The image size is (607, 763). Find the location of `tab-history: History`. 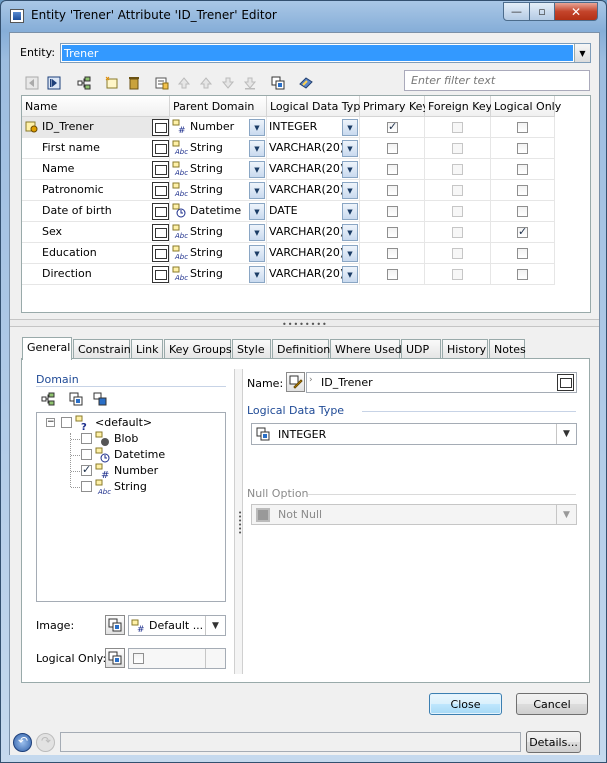

tab-history: History is located at coordinates (465, 349).